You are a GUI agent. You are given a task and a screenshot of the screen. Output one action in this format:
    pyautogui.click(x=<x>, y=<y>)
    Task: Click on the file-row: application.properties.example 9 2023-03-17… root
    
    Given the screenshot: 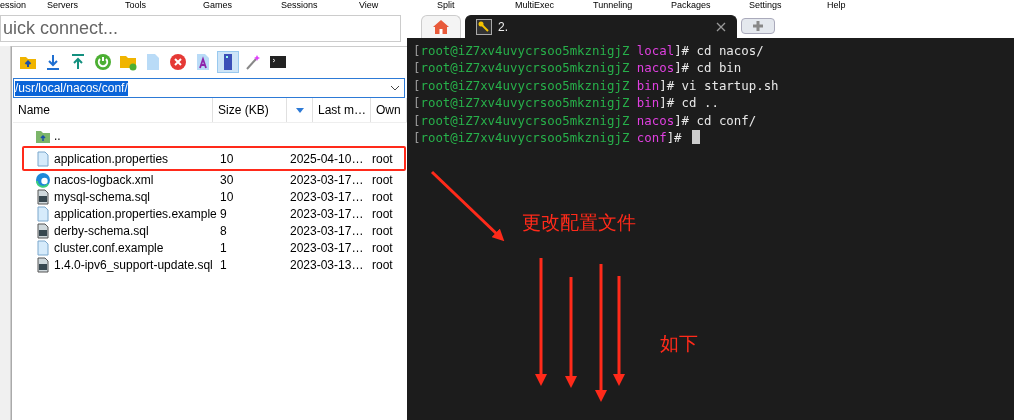 What is the action you would take?
    pyautogui.click(x=214, y=213)
    